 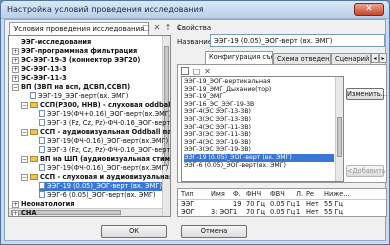 I want to click on tree-item: ЭЭГ-19(ФЧ+0.16)_ЭОГ-верт(вх.ЭМГ), so click(x=105, y=114).